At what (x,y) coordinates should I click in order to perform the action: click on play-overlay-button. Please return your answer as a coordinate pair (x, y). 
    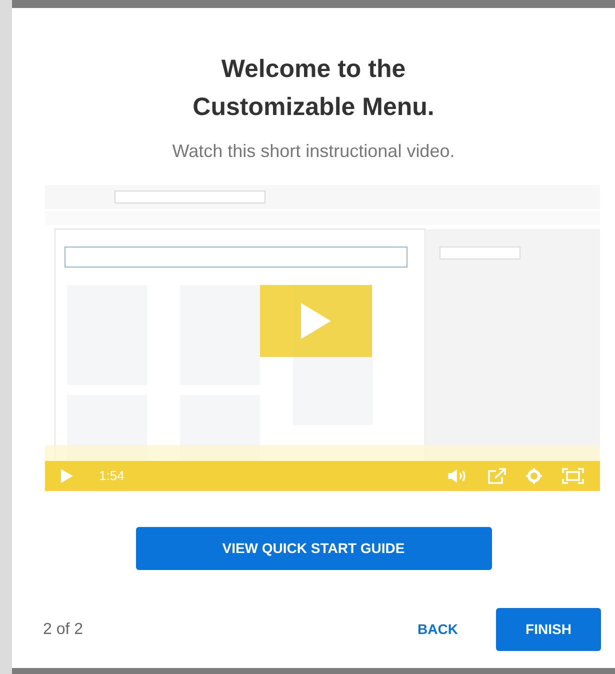
    Looking at the image, I should click on (316, 321).